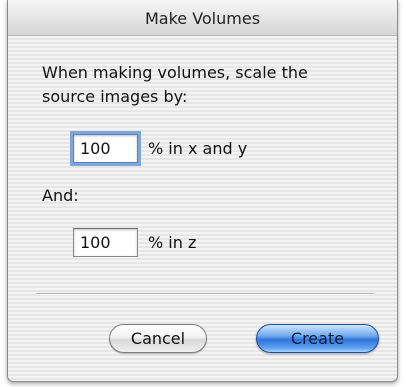  I want to click on and-label: And:, so click(60, 195).